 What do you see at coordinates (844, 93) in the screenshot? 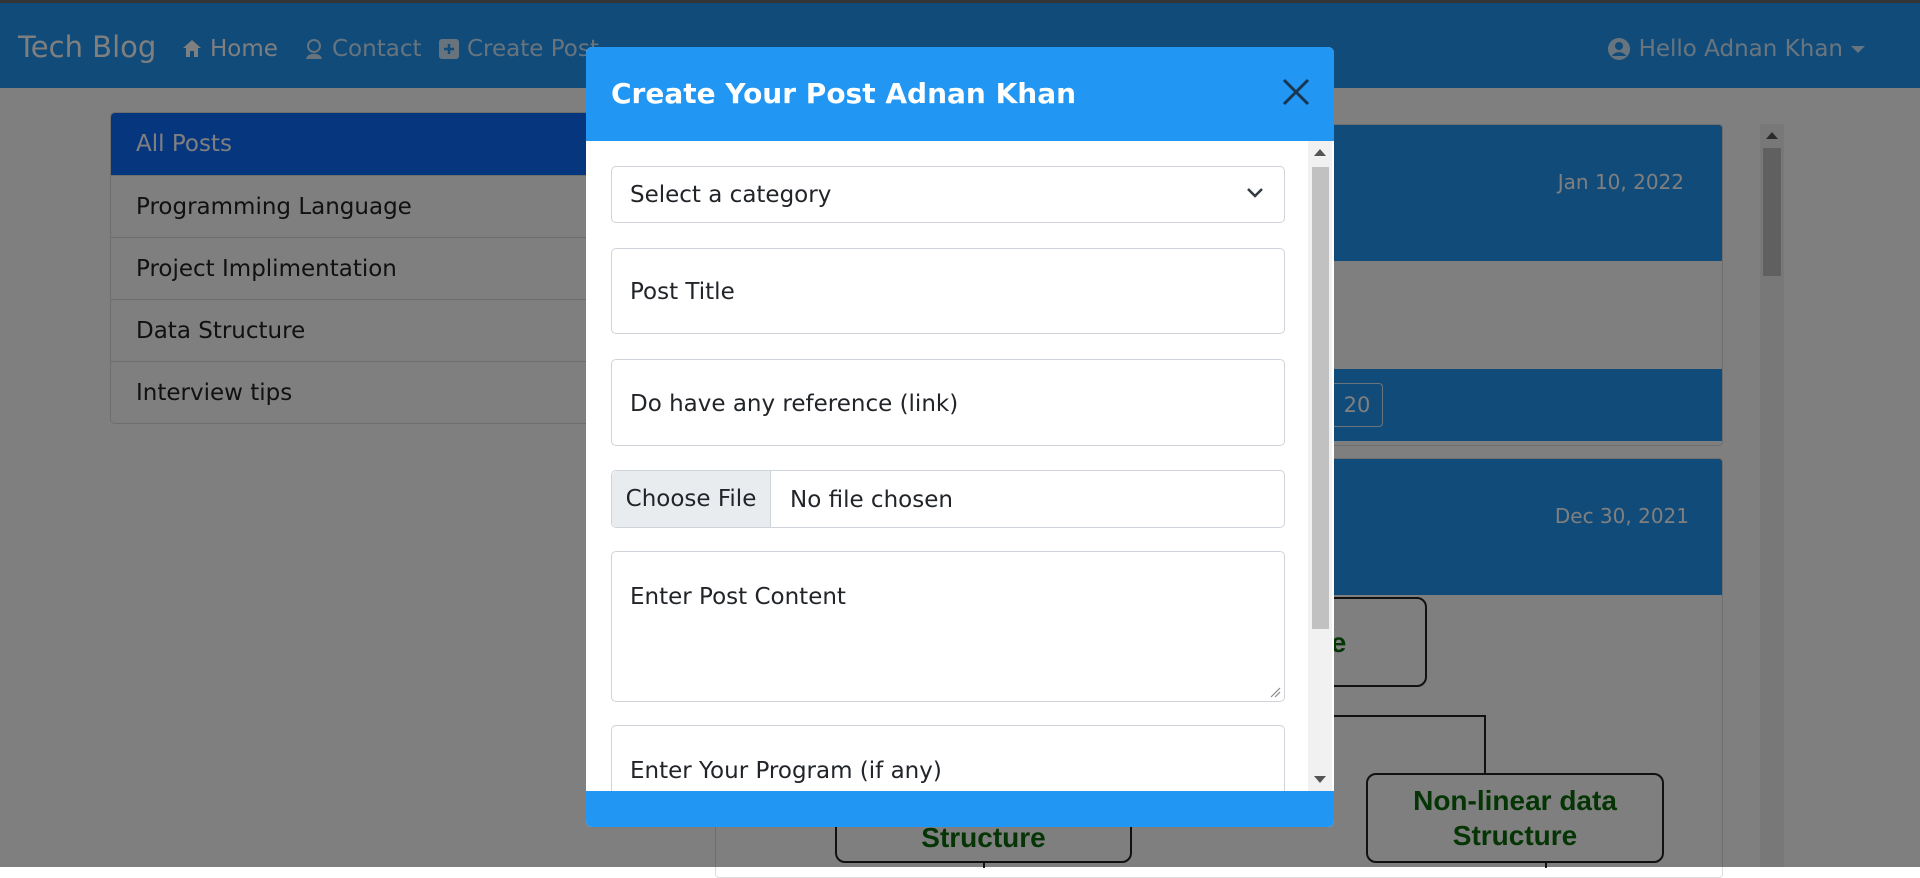
I see `modal-title: Create Your Post Adnan Khan` at bounding box center [844, 93].